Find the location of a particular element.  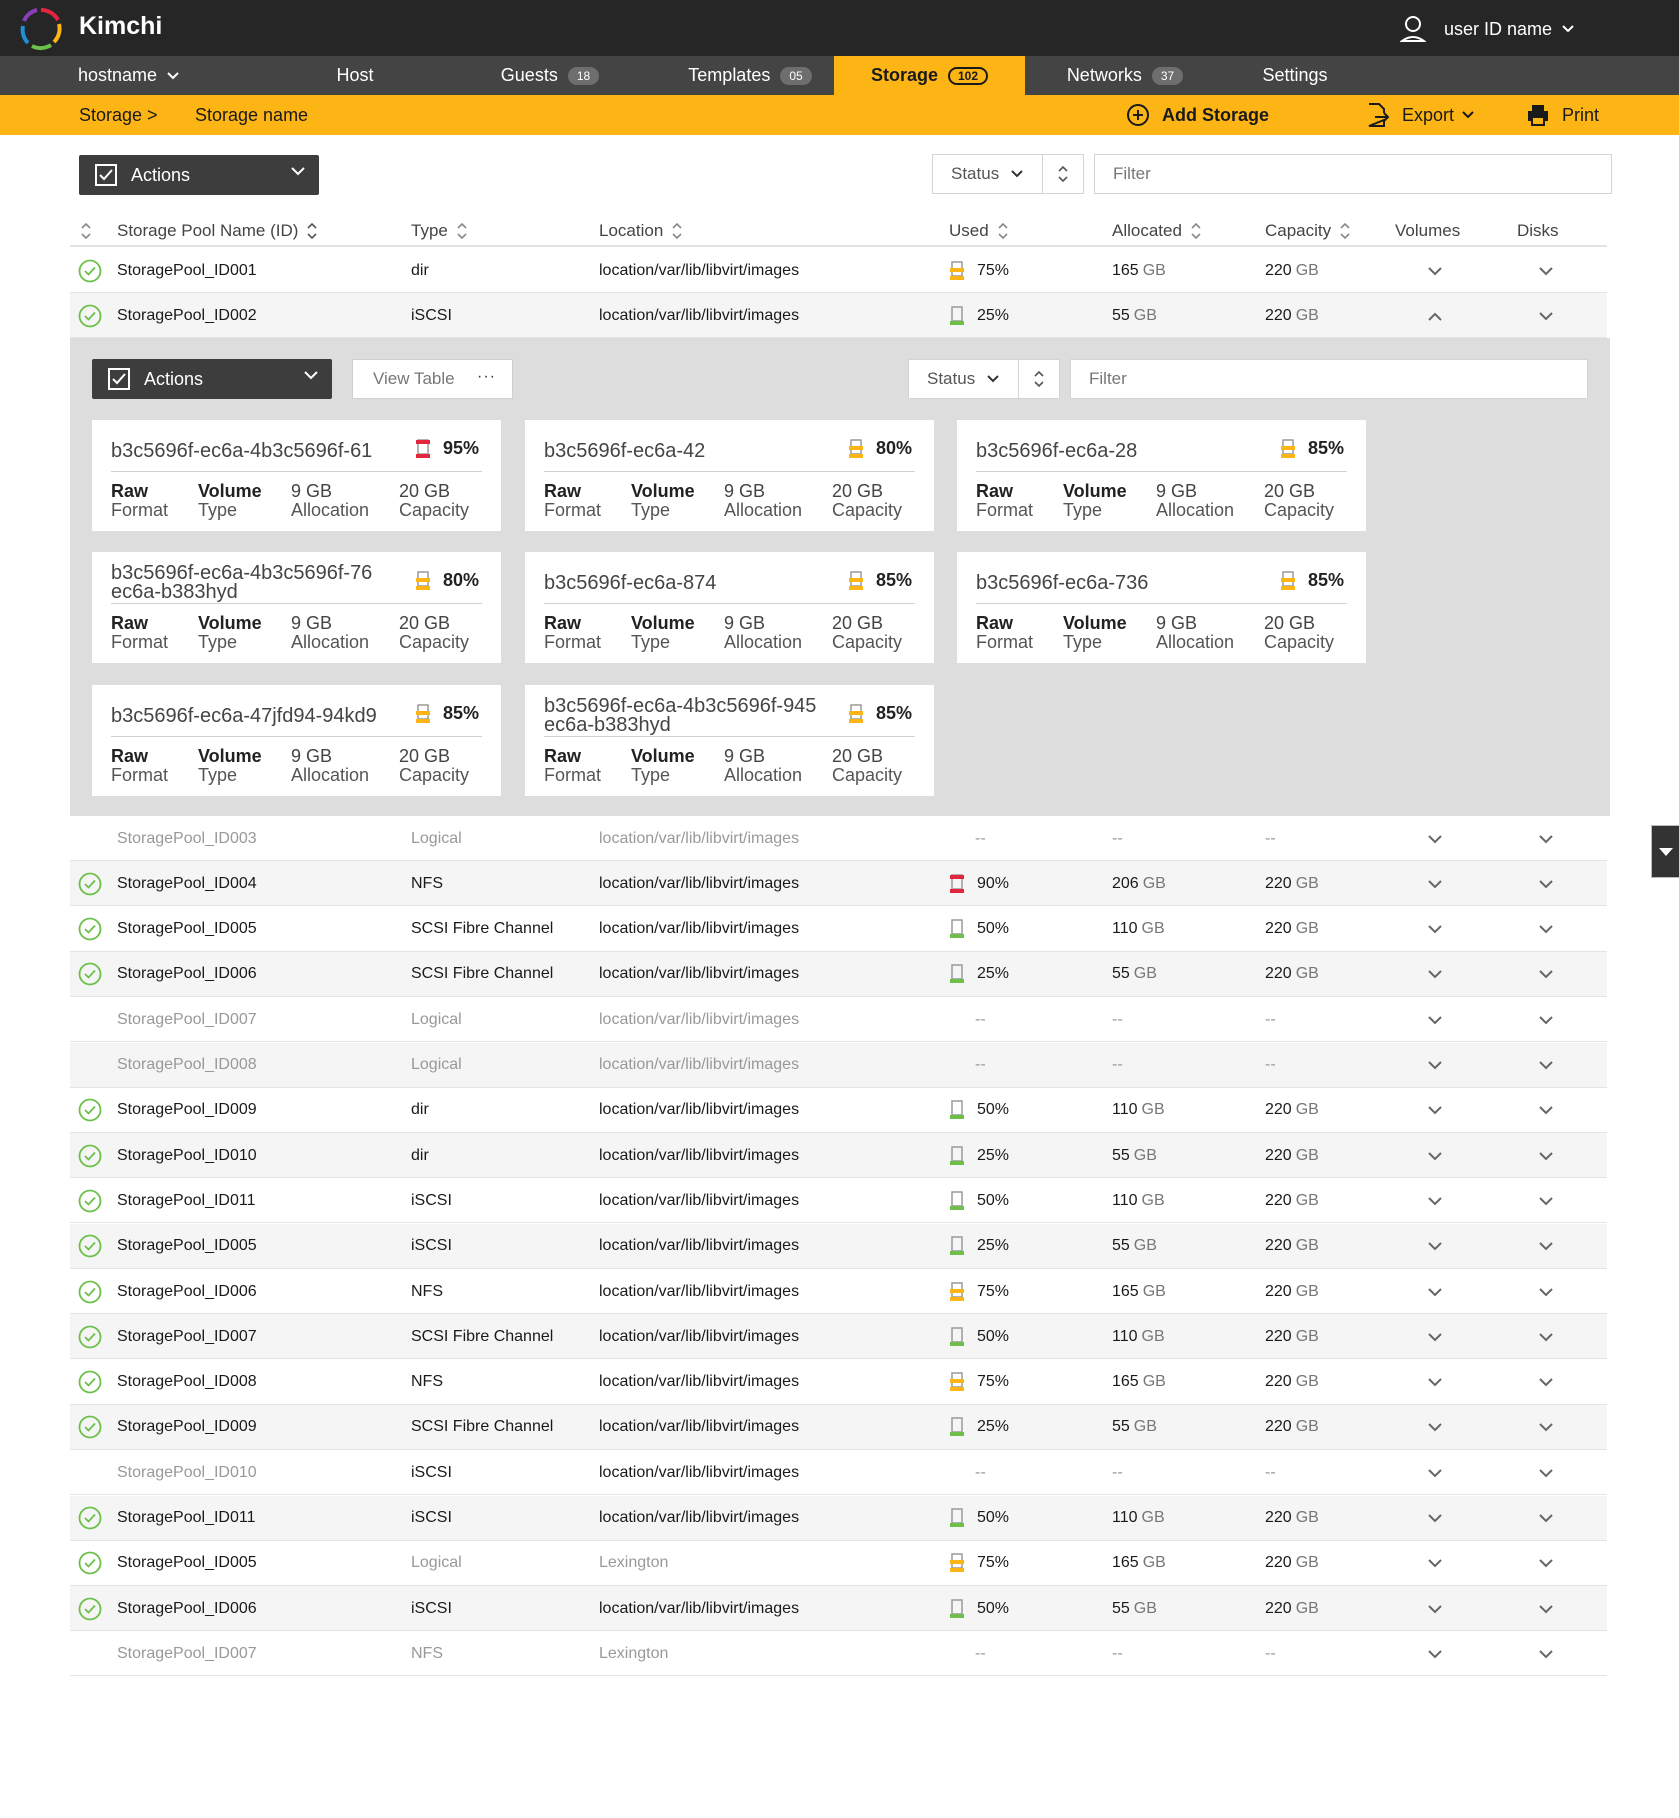

pool-name: StoragePool_ID002 is located at coordinates (187, 315).